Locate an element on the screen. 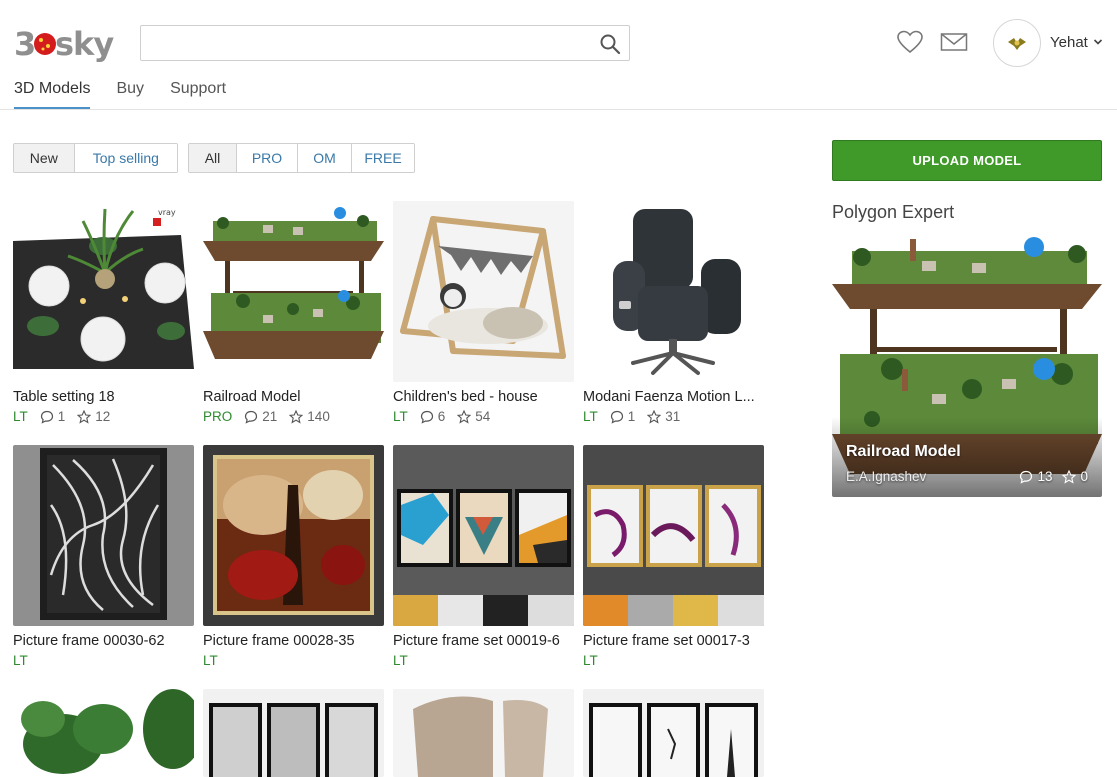 The height and width of the screenshot is (777, 1117). model-title: Children's bed - house is located at coordinates (483, 397).